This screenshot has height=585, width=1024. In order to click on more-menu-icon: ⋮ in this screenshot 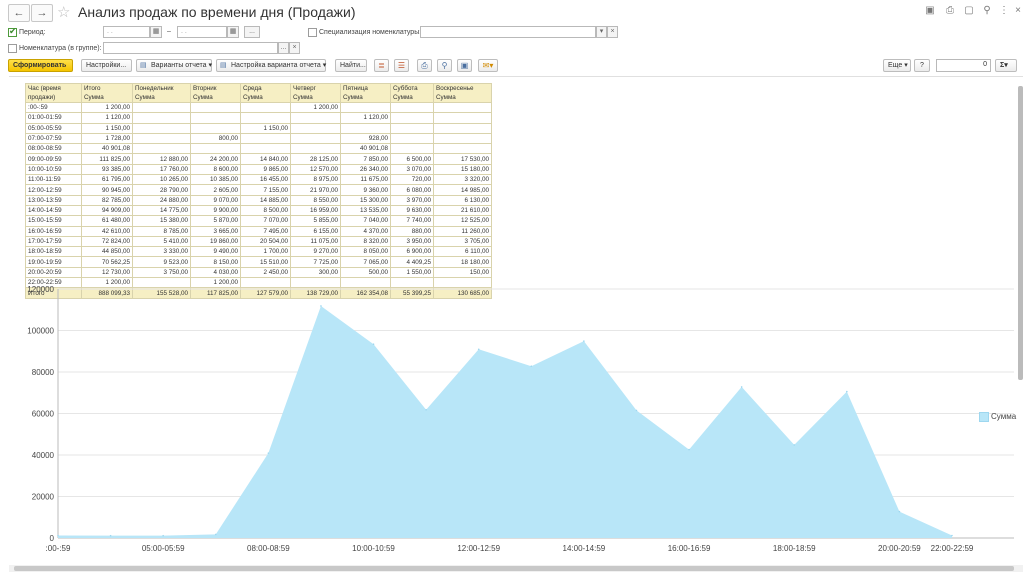, I will do `click(1004, 10)`.